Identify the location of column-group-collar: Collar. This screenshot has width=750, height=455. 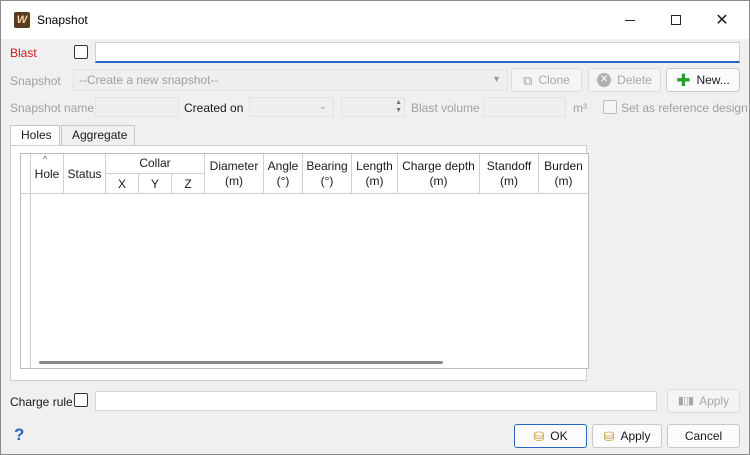
(155, 163).